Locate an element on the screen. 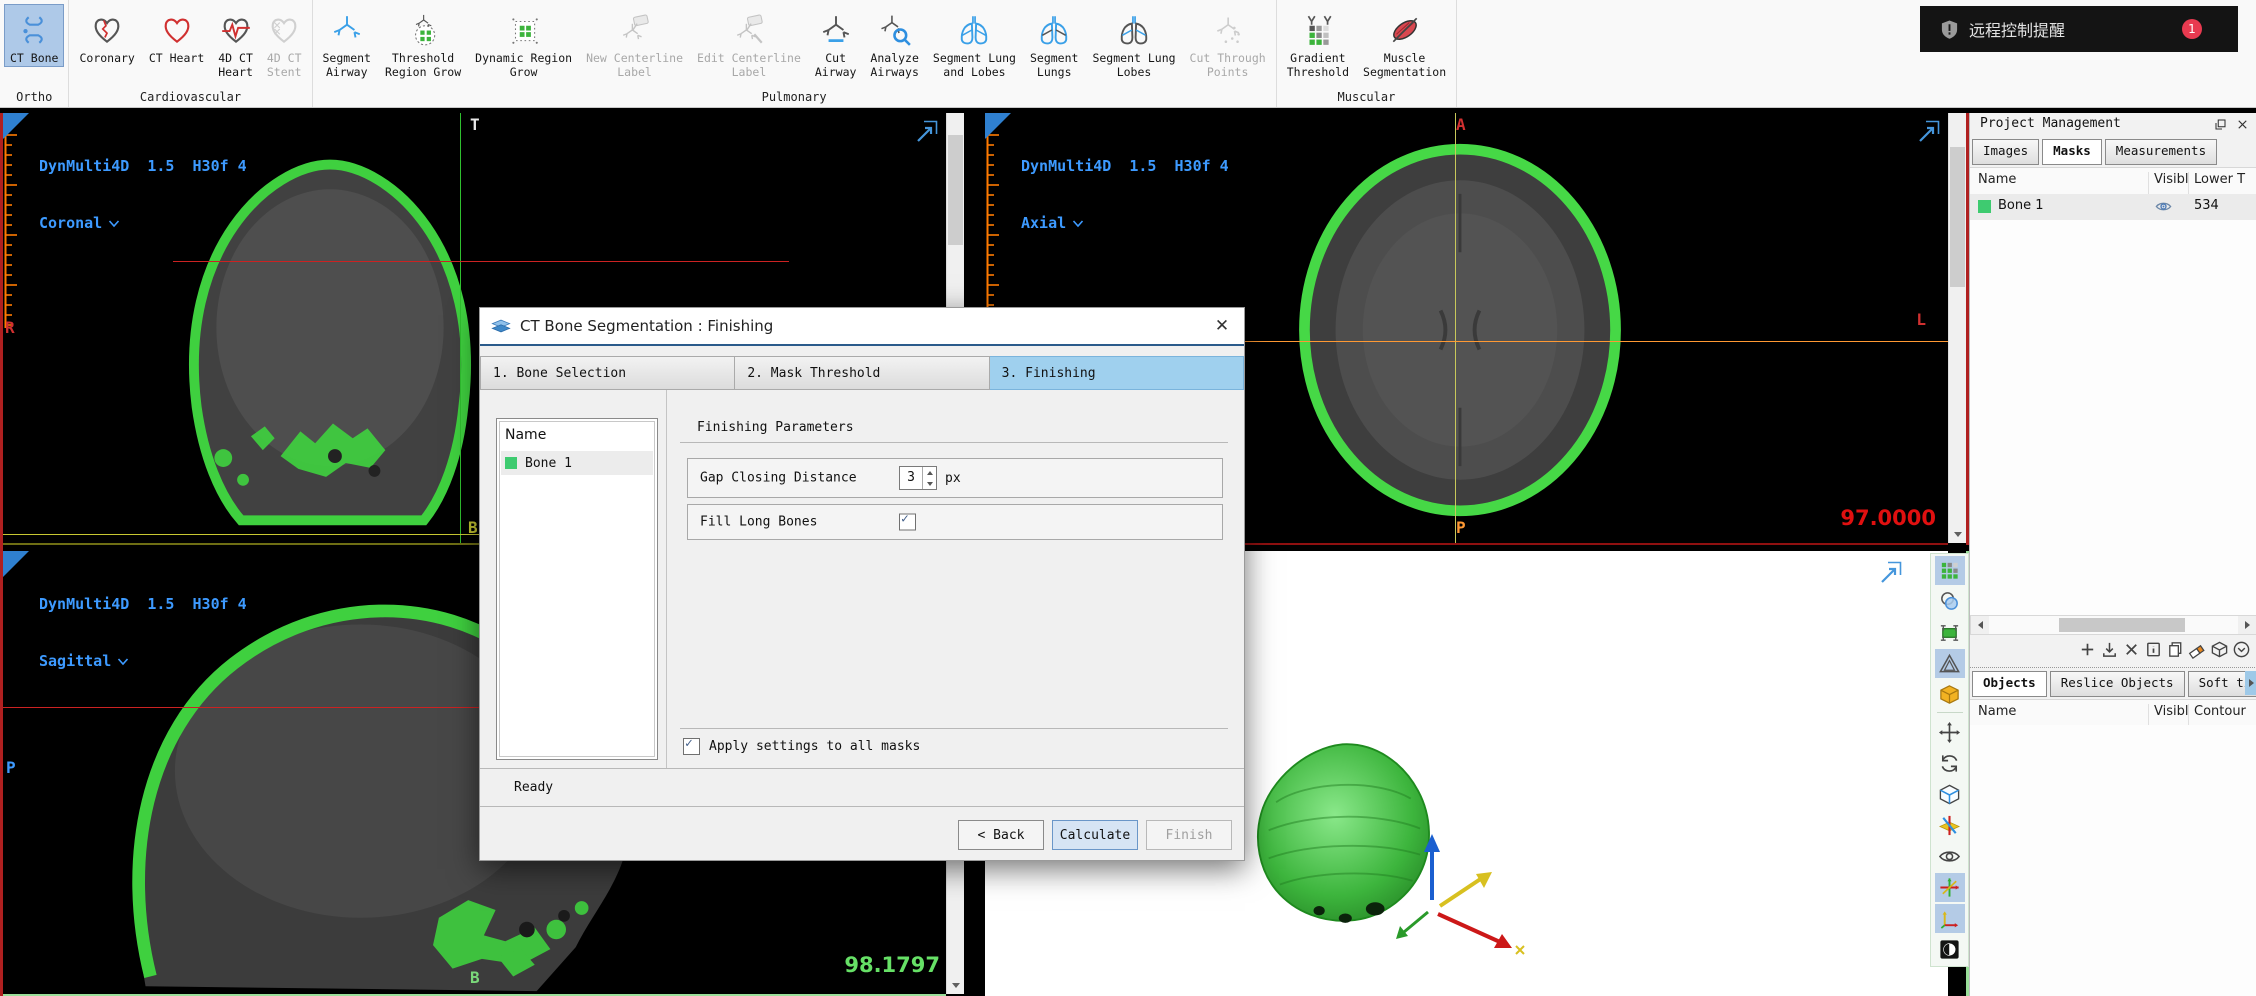 The width and height of the screenshot is (2256, 996). float-panel-icon is located at coordinates (2220, 124).